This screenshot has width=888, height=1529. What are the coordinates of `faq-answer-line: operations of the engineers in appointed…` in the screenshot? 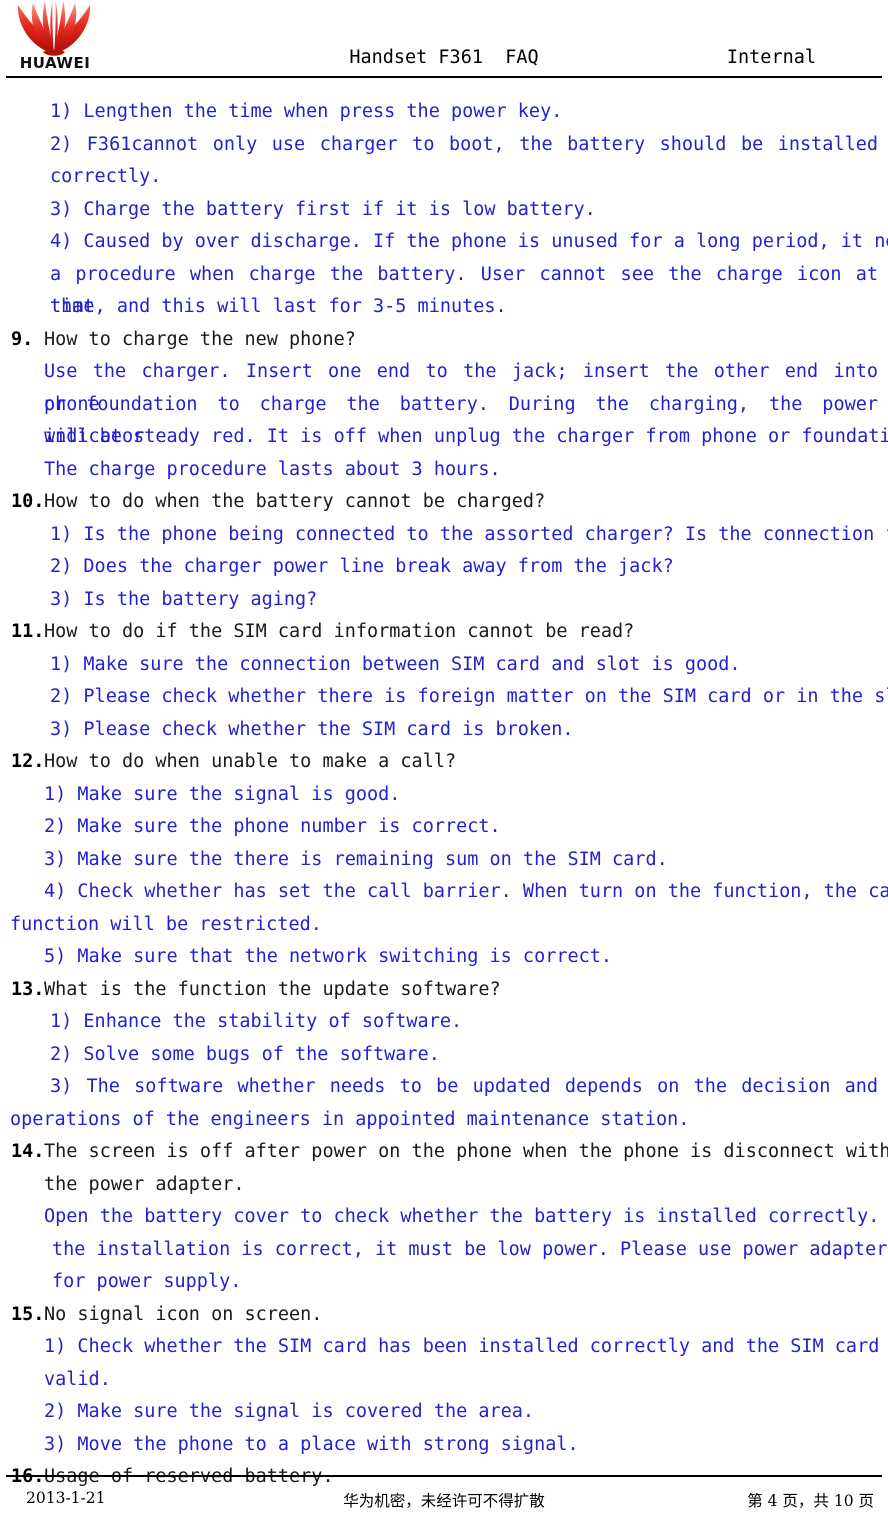 It's located at (350, 1119).